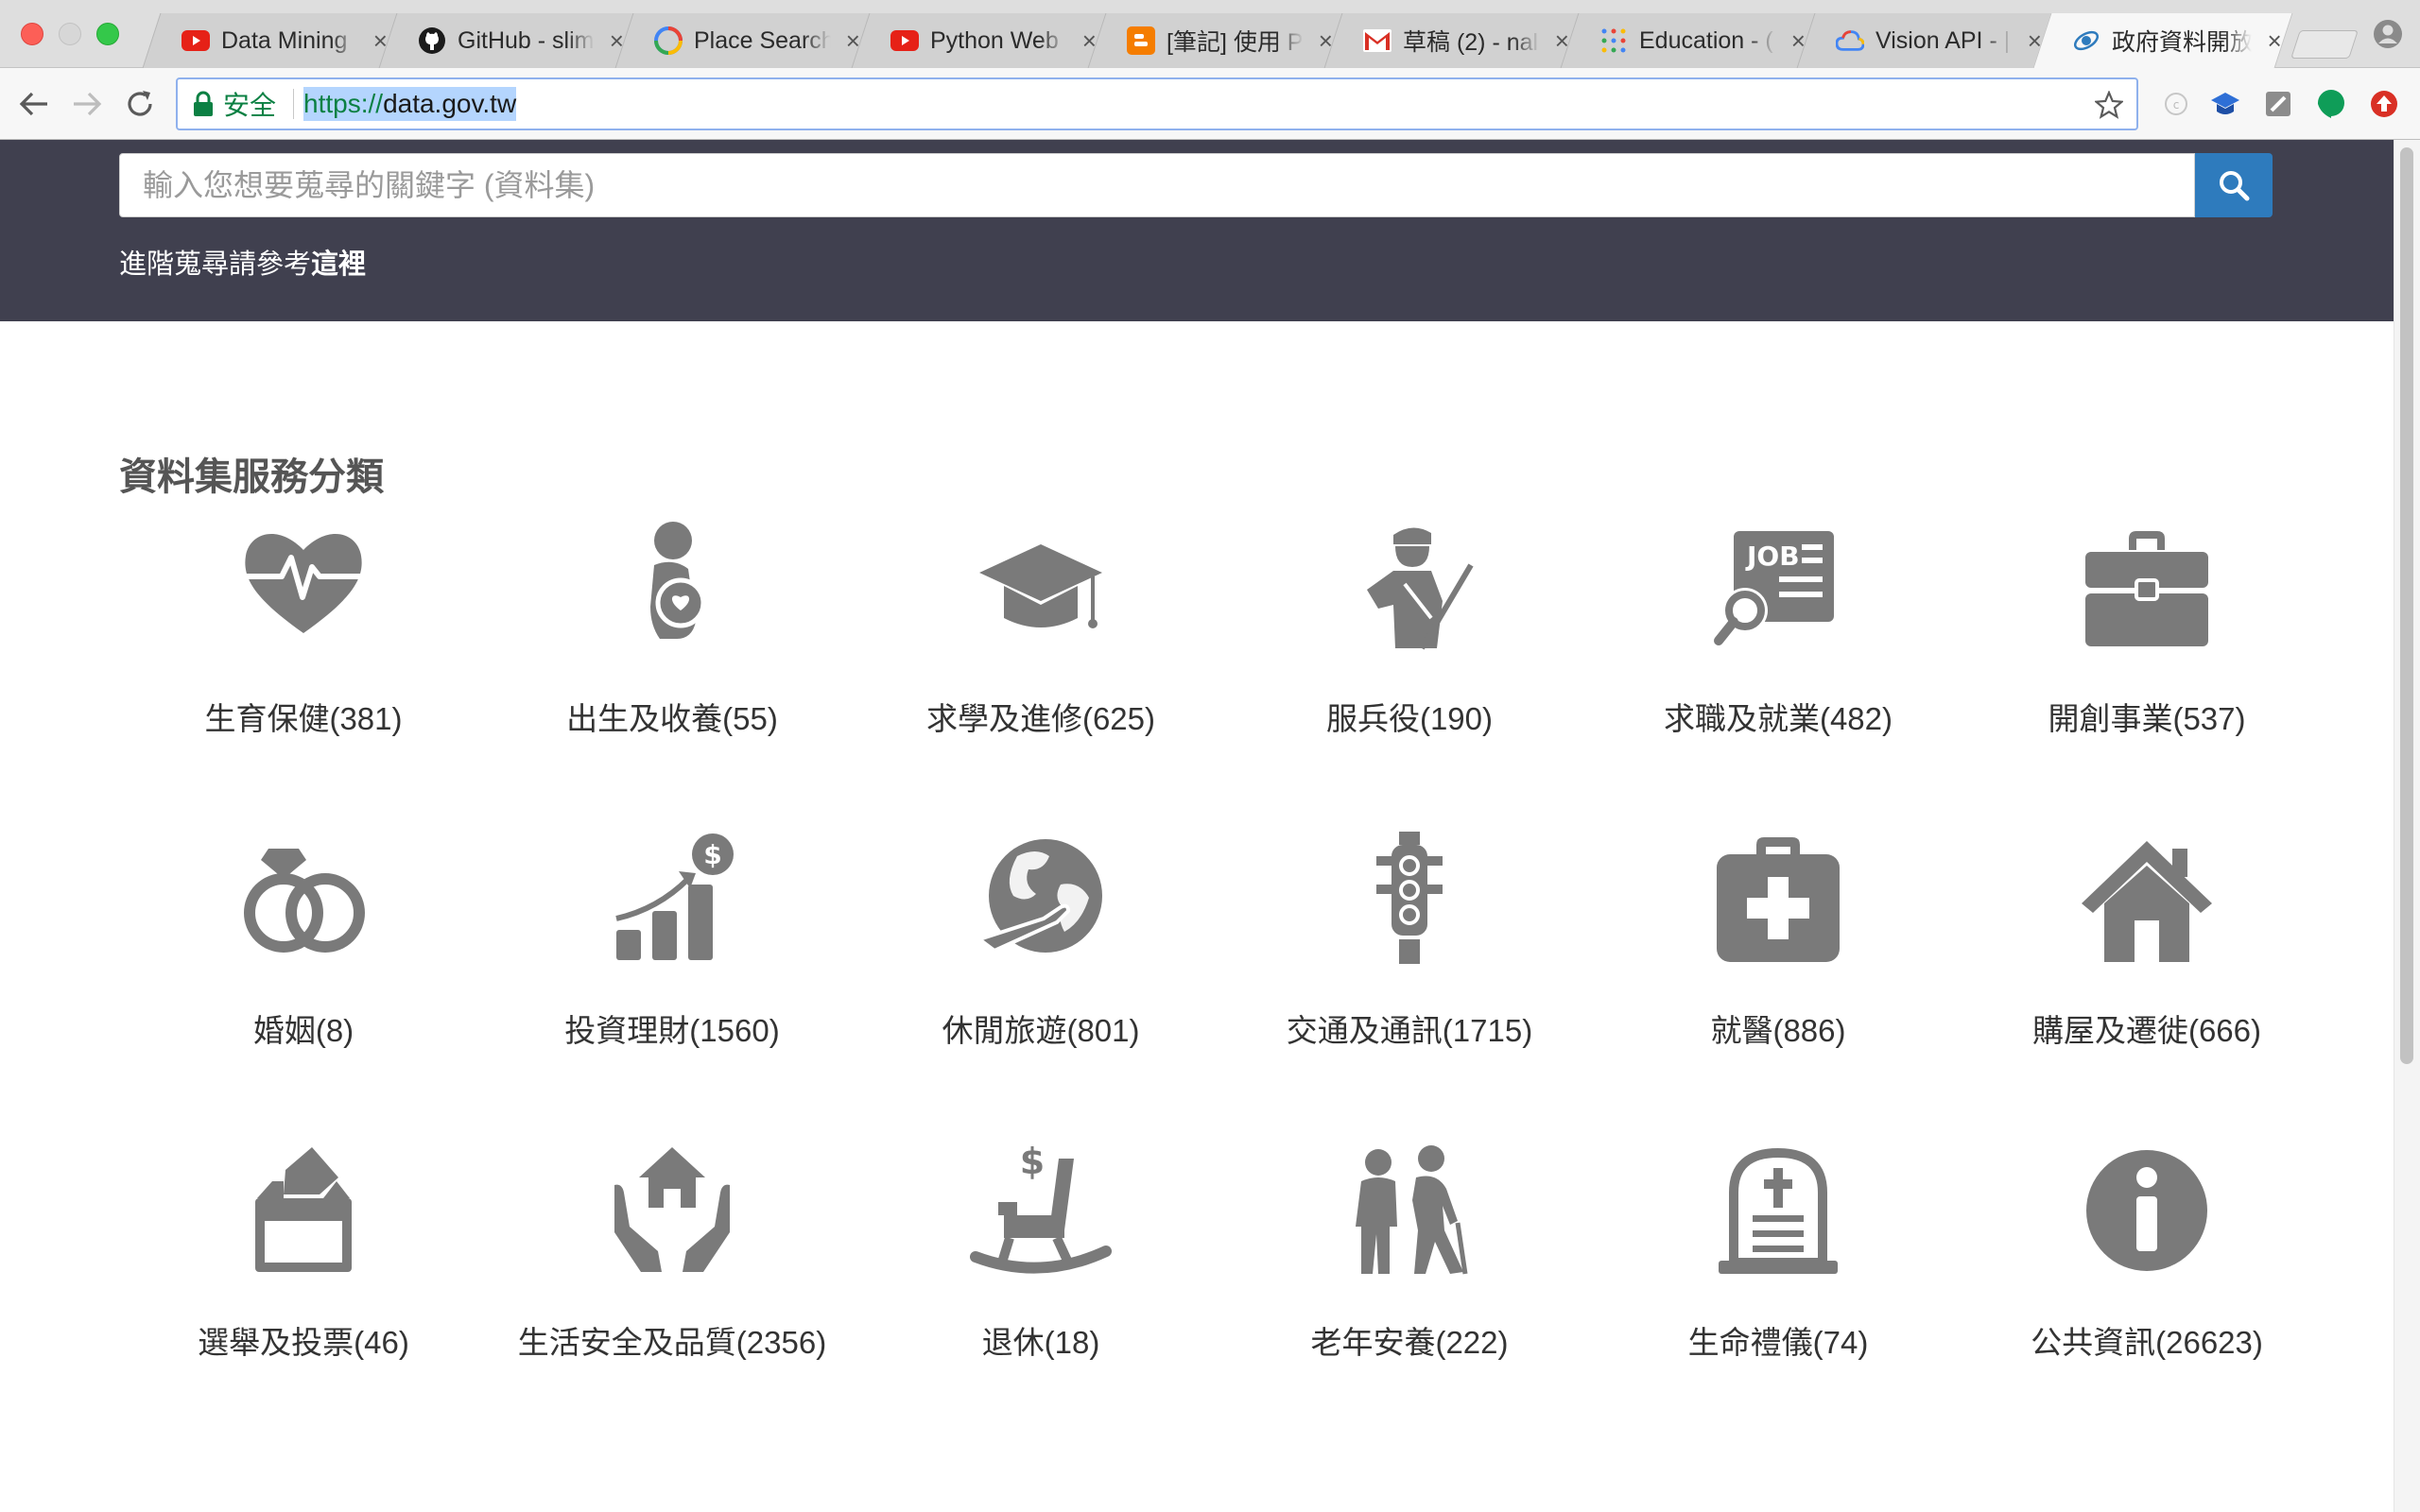 The width and height of the screenshot is (2420, 1512). Describe the element at coordinates (2384, 104) in the screenshot. I see `extension-upload-icon` at that location.